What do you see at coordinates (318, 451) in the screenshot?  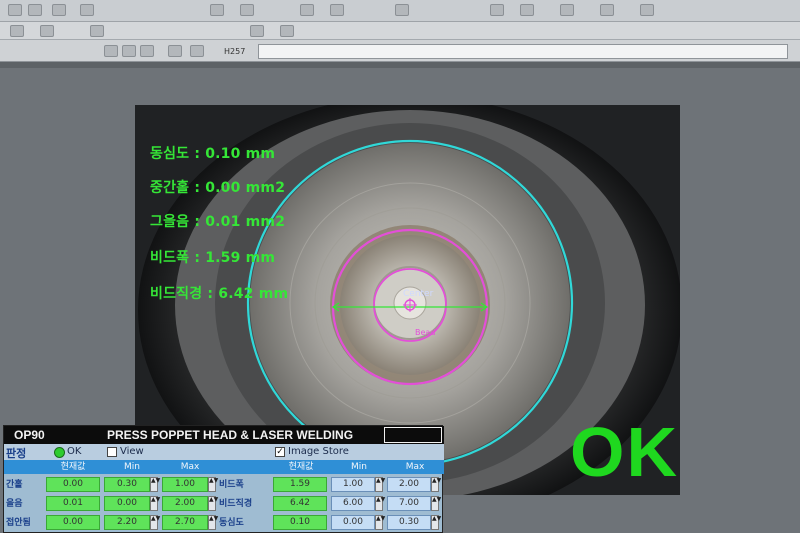 I see `image-store-label: Image Store` at bounding box center [318, 451].